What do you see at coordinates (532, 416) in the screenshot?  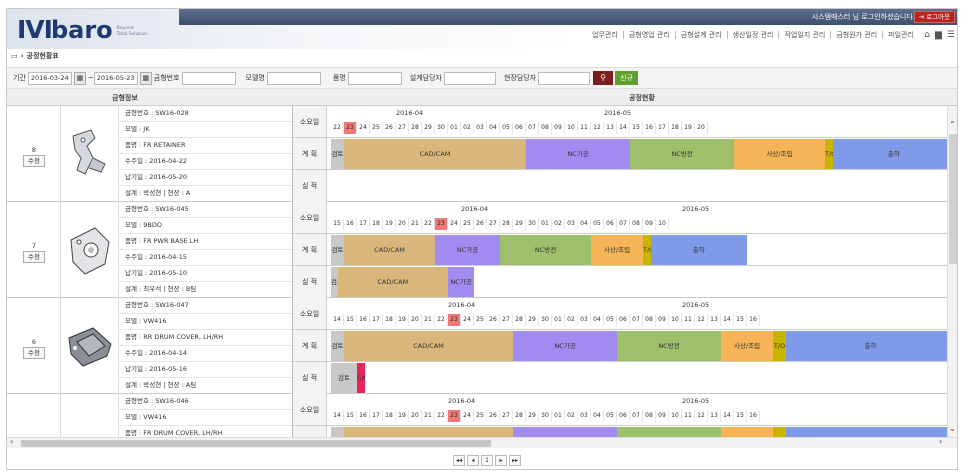 I see `day-cell: 29` at bounding box center [532, 416].